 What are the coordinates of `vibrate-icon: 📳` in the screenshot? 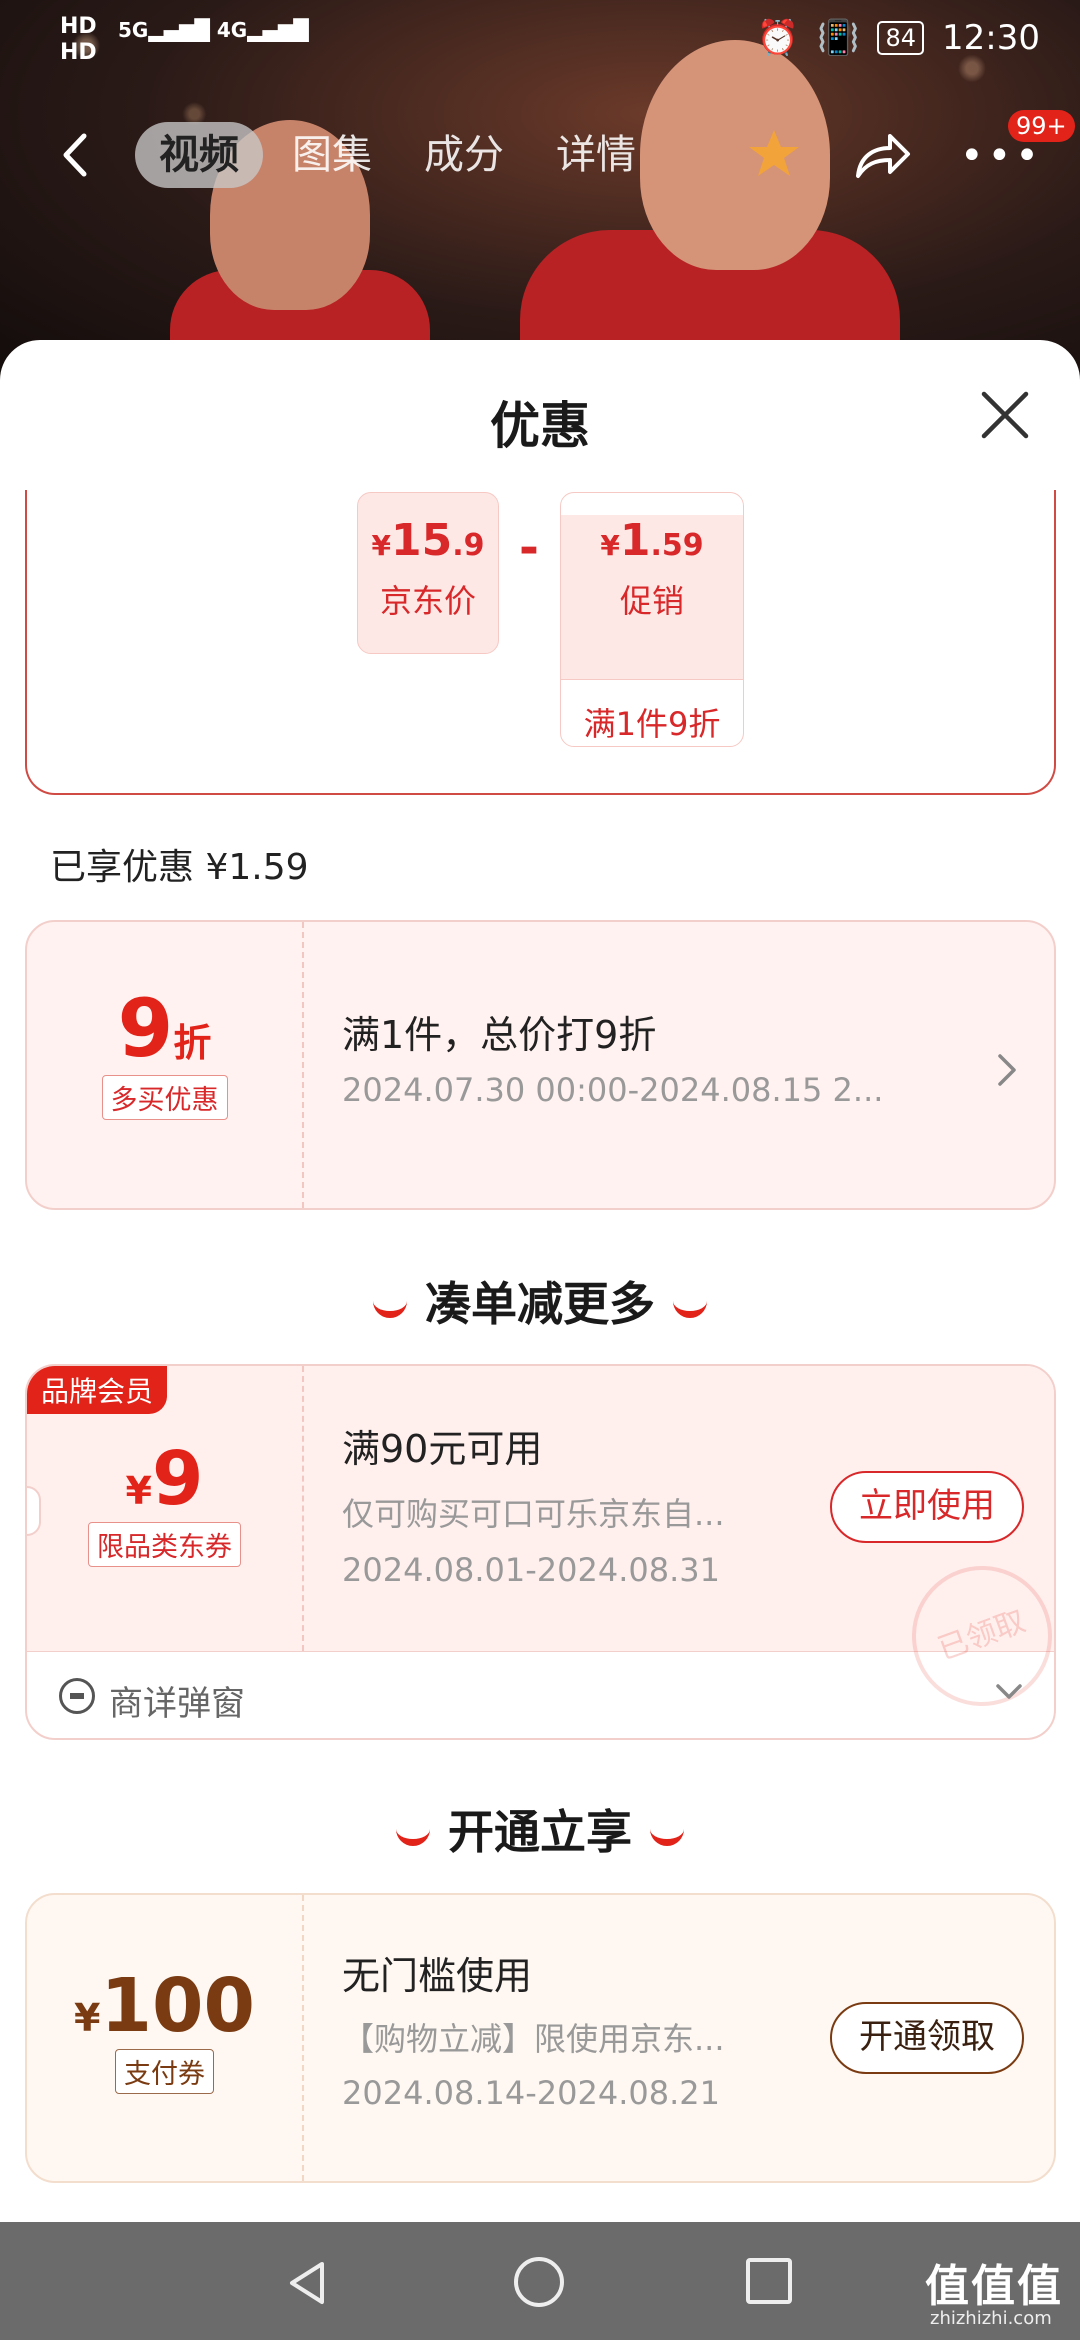 It's located at (838, 38).